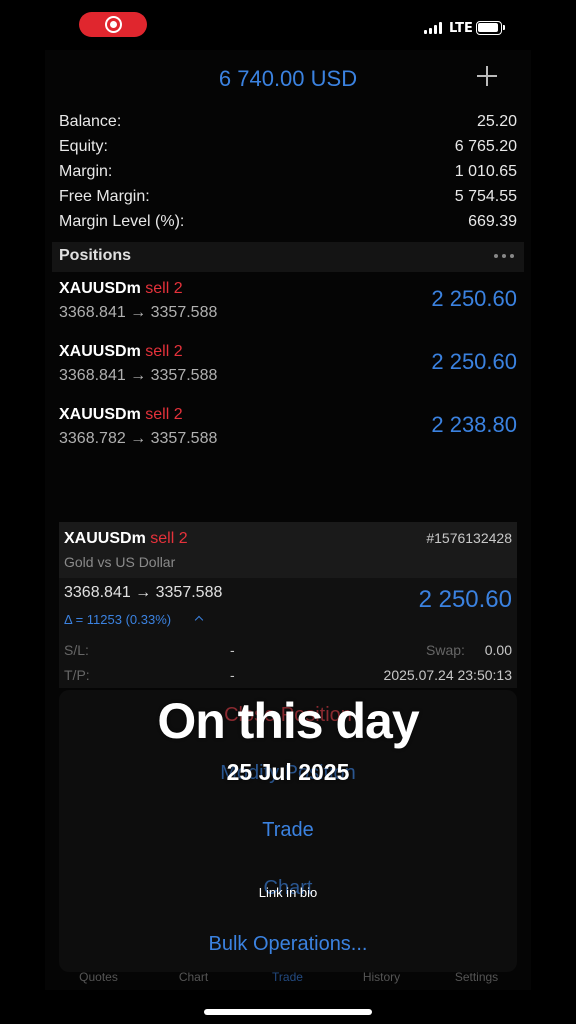 This screenshot has height=1024, width=576. I want to click on tab-settings: Settings, so click(476, 977).